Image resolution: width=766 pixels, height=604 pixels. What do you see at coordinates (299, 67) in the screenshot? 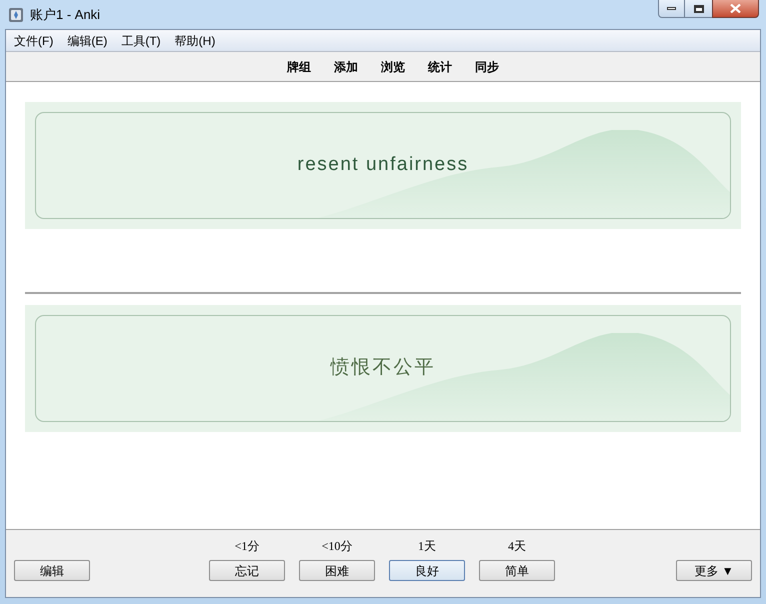
I see `toolbar-link: 牌组` at bounding box center [299, 67].